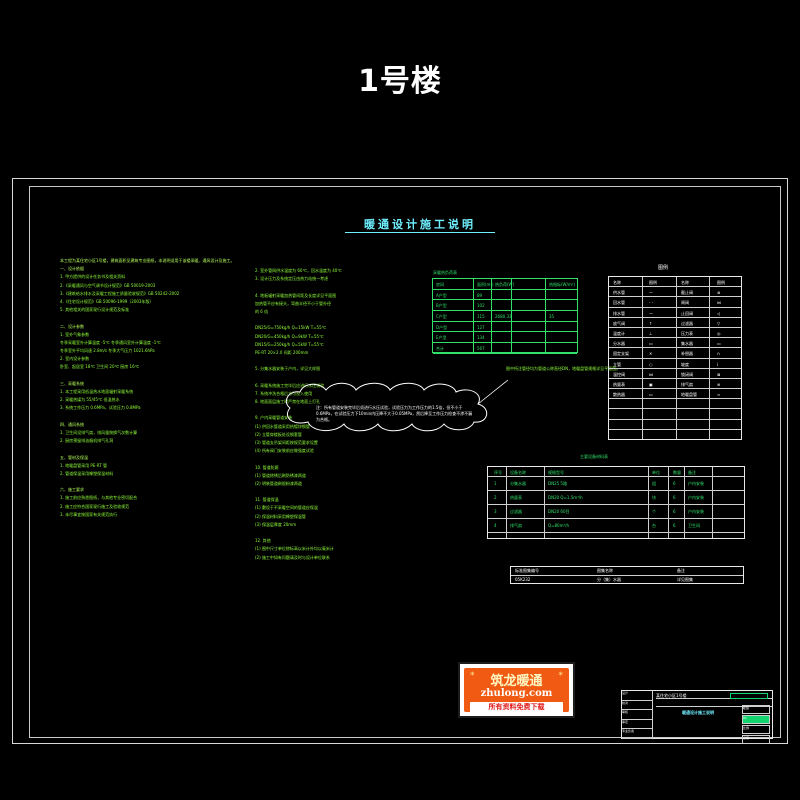 The width and height of the screenshot is (800, 800). Describe the element at coordinates (687, 333) in the screenshot. I see `legend-label: 压力表` at that location.